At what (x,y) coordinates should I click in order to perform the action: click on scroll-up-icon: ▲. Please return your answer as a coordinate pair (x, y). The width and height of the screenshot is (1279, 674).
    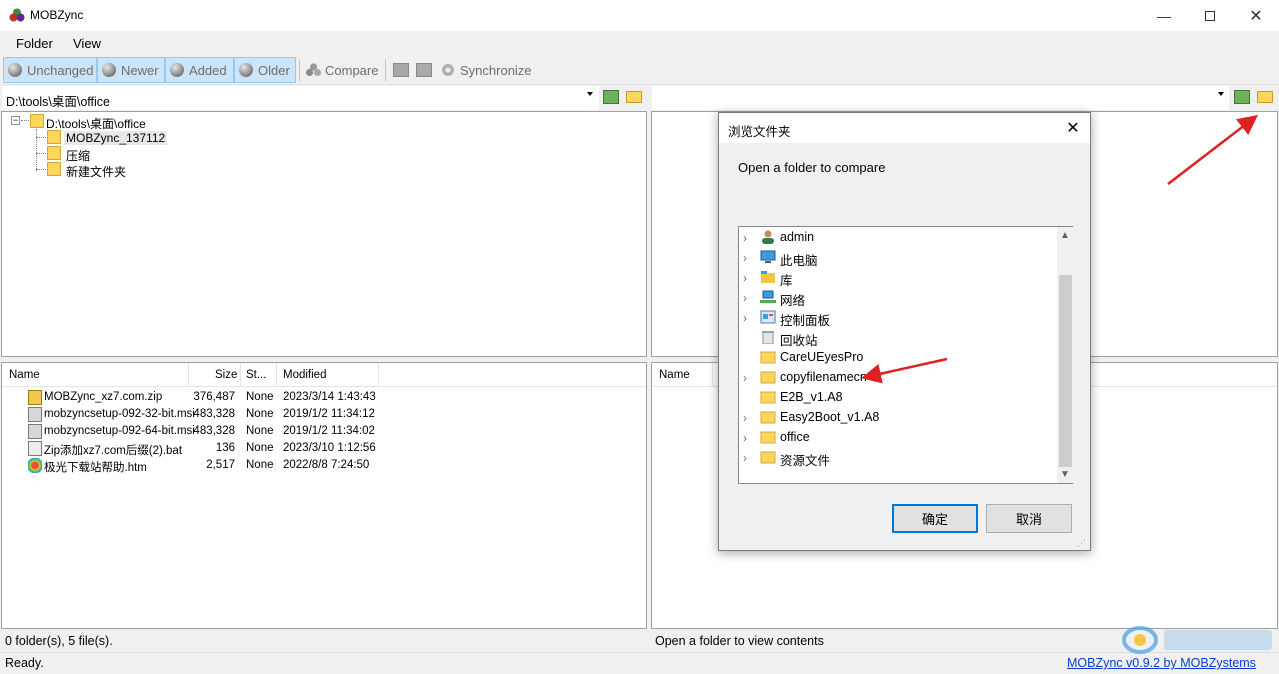
    Looking at the image, I should click on (1065, 235).